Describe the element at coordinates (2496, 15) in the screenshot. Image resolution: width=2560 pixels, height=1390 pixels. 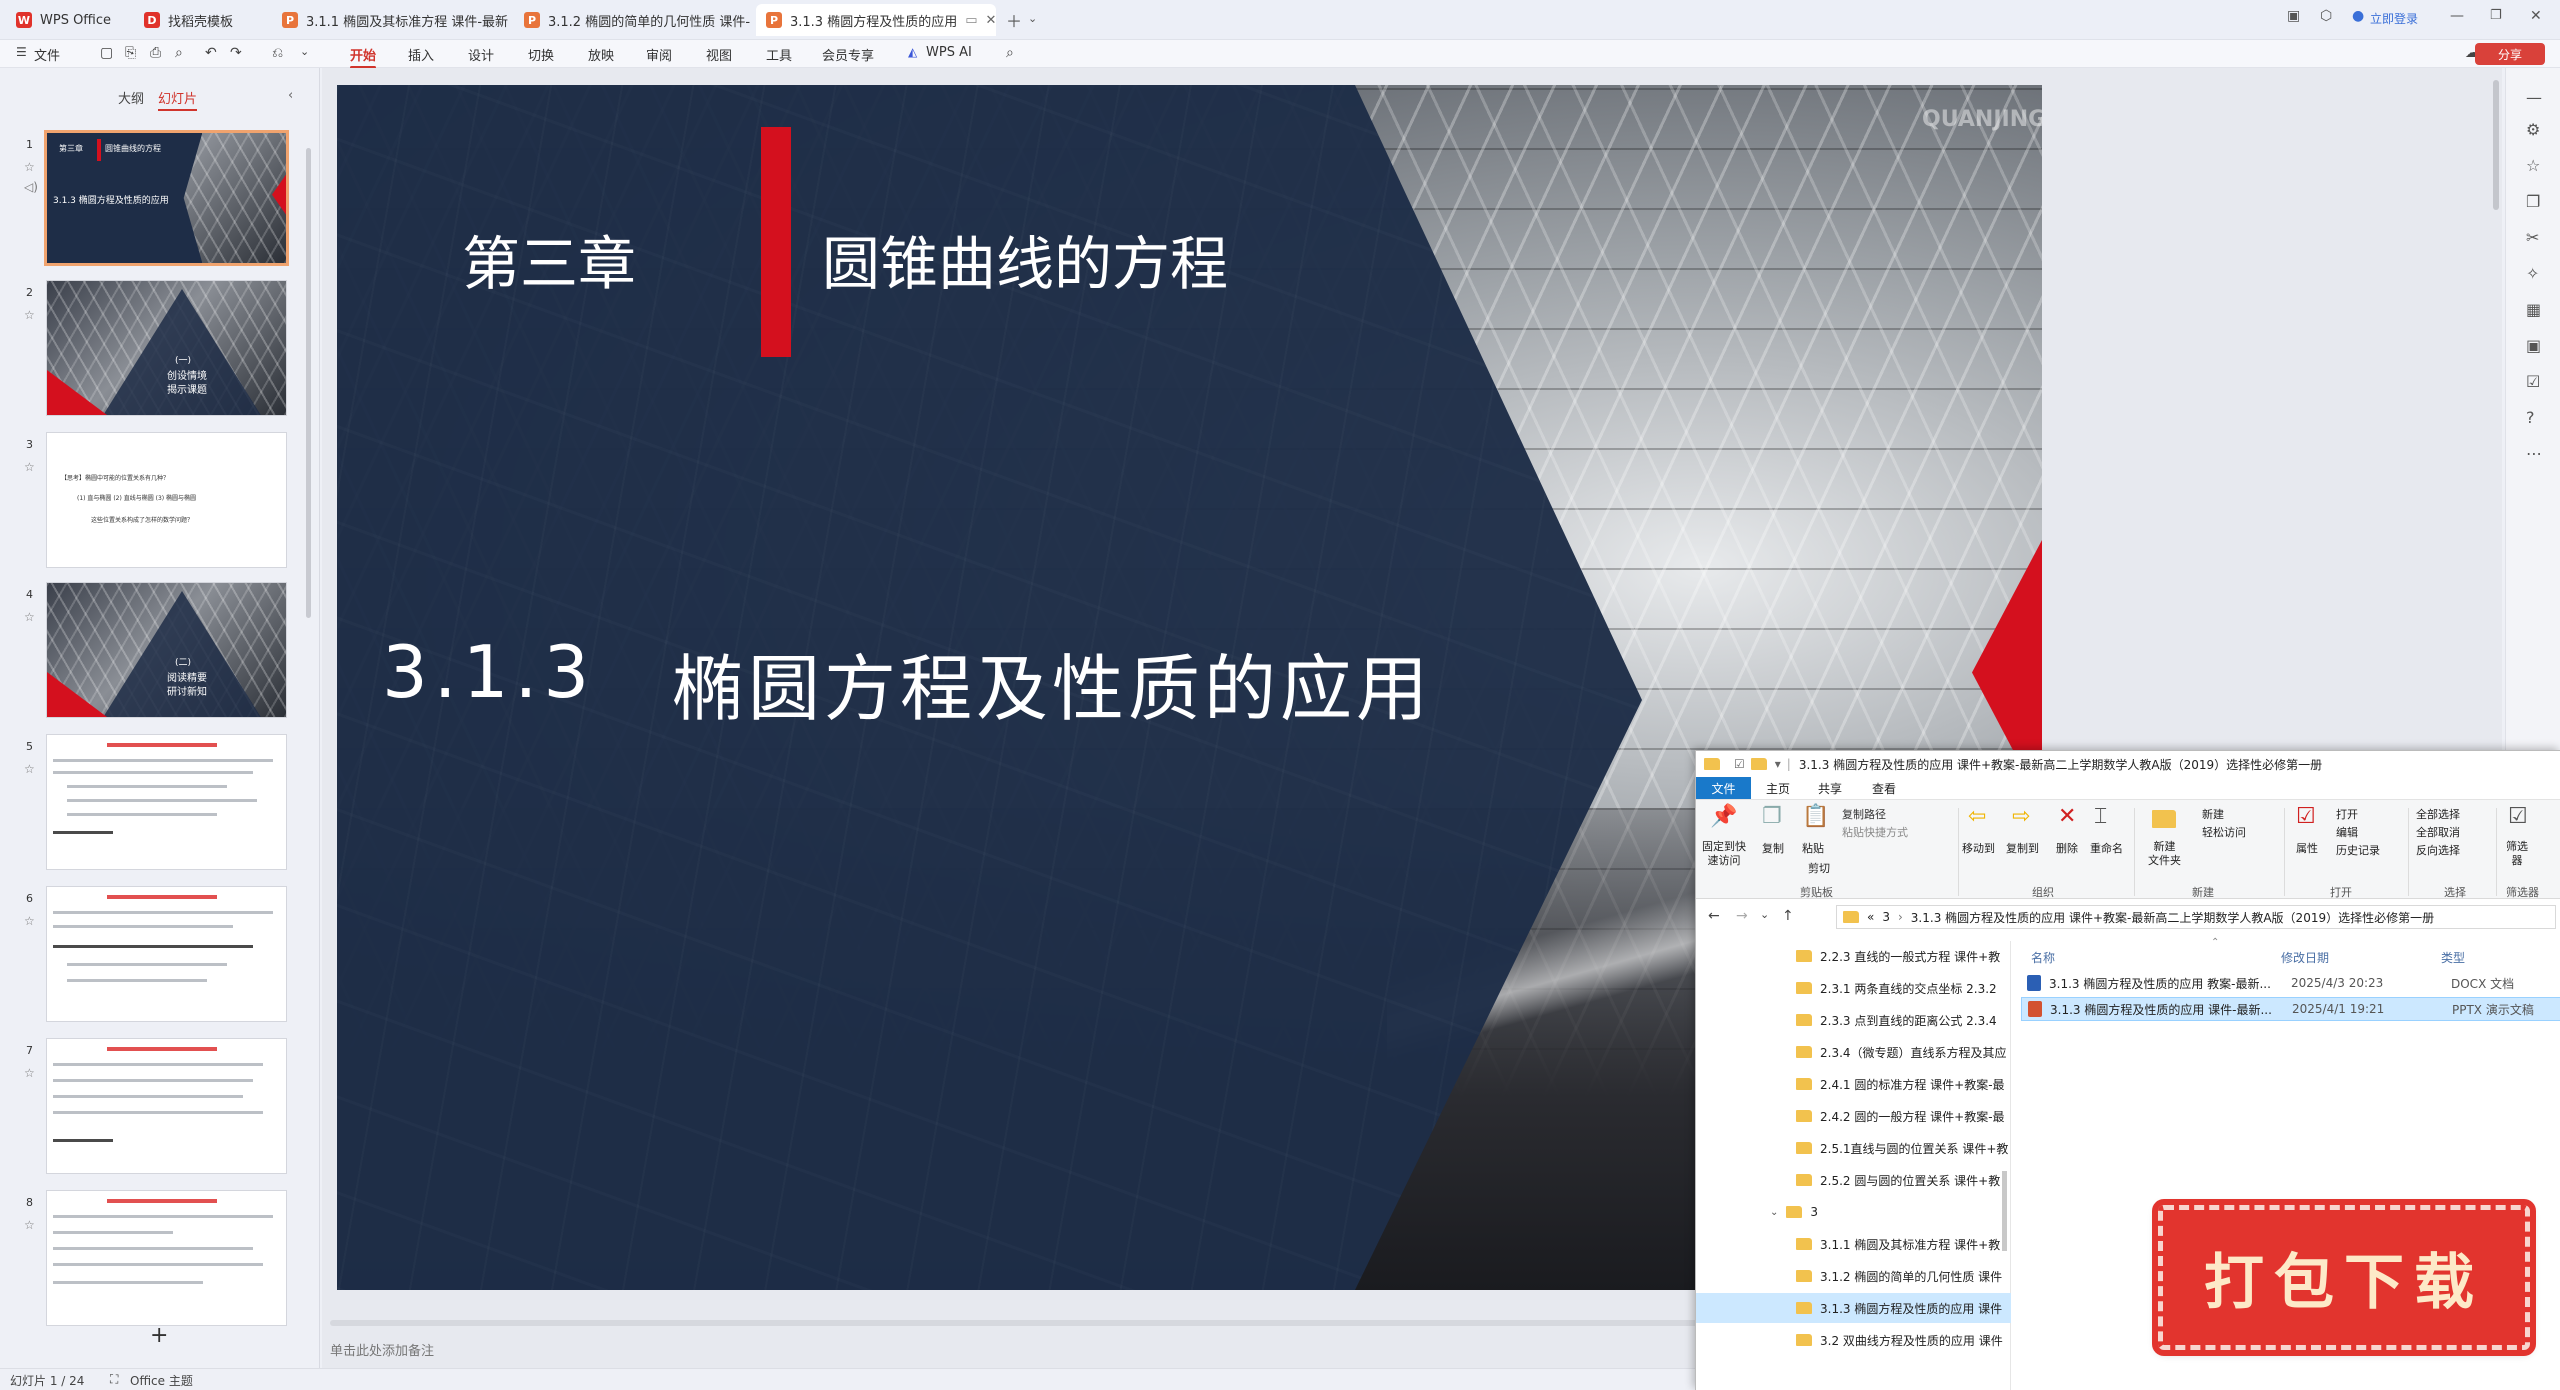
I see `restore-icon: ❐` at that location.